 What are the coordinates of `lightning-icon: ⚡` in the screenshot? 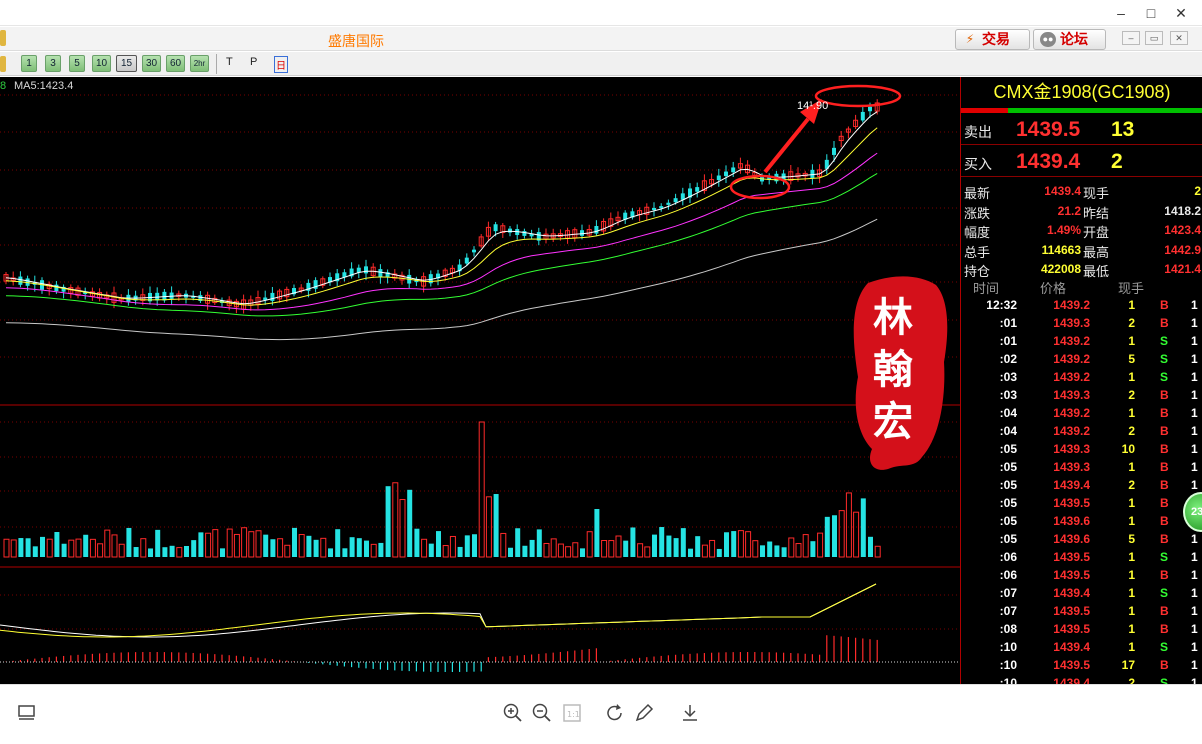 It's located at (970, 39).